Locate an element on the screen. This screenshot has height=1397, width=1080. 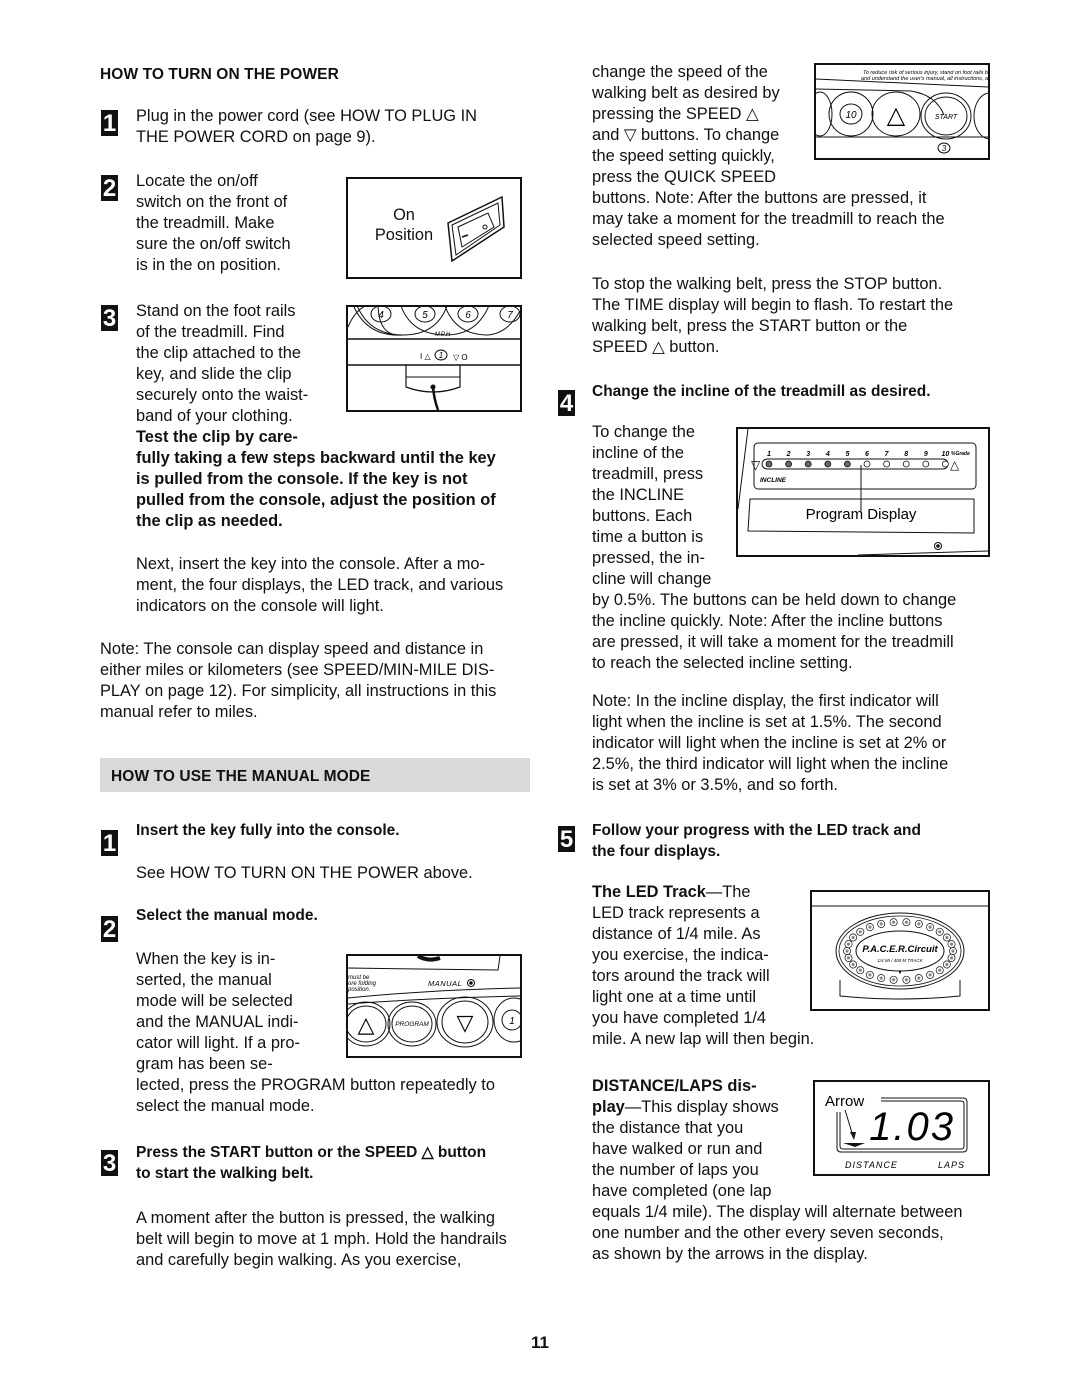
text-line: THE POWER CORD on page 9). is located at coordinates (256, 137).